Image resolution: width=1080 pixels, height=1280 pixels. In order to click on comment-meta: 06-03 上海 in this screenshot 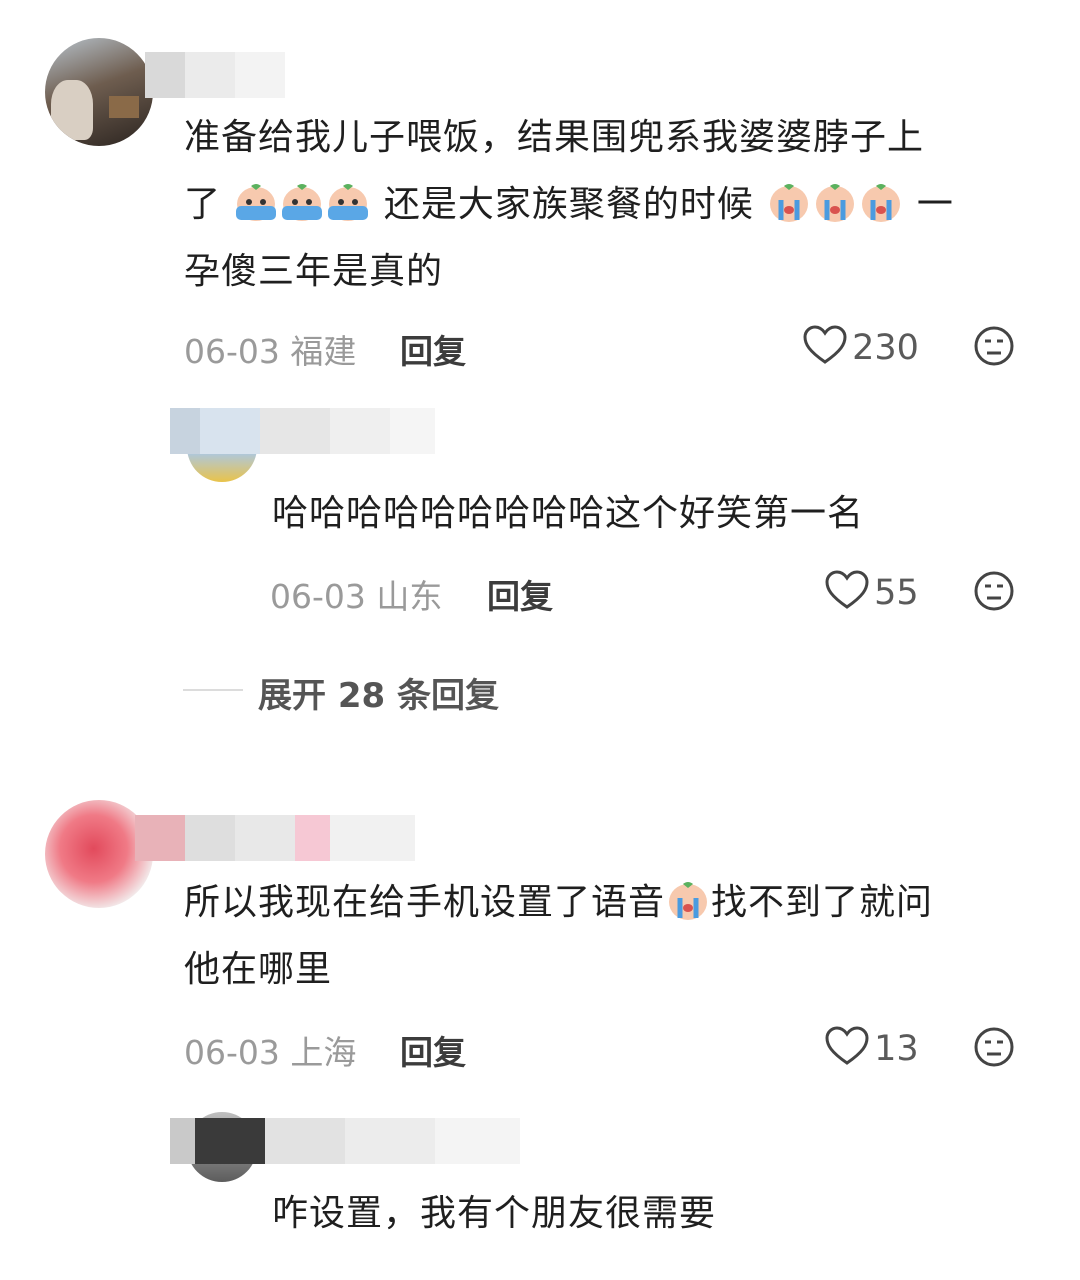, I will do `click(270, 1050)`.